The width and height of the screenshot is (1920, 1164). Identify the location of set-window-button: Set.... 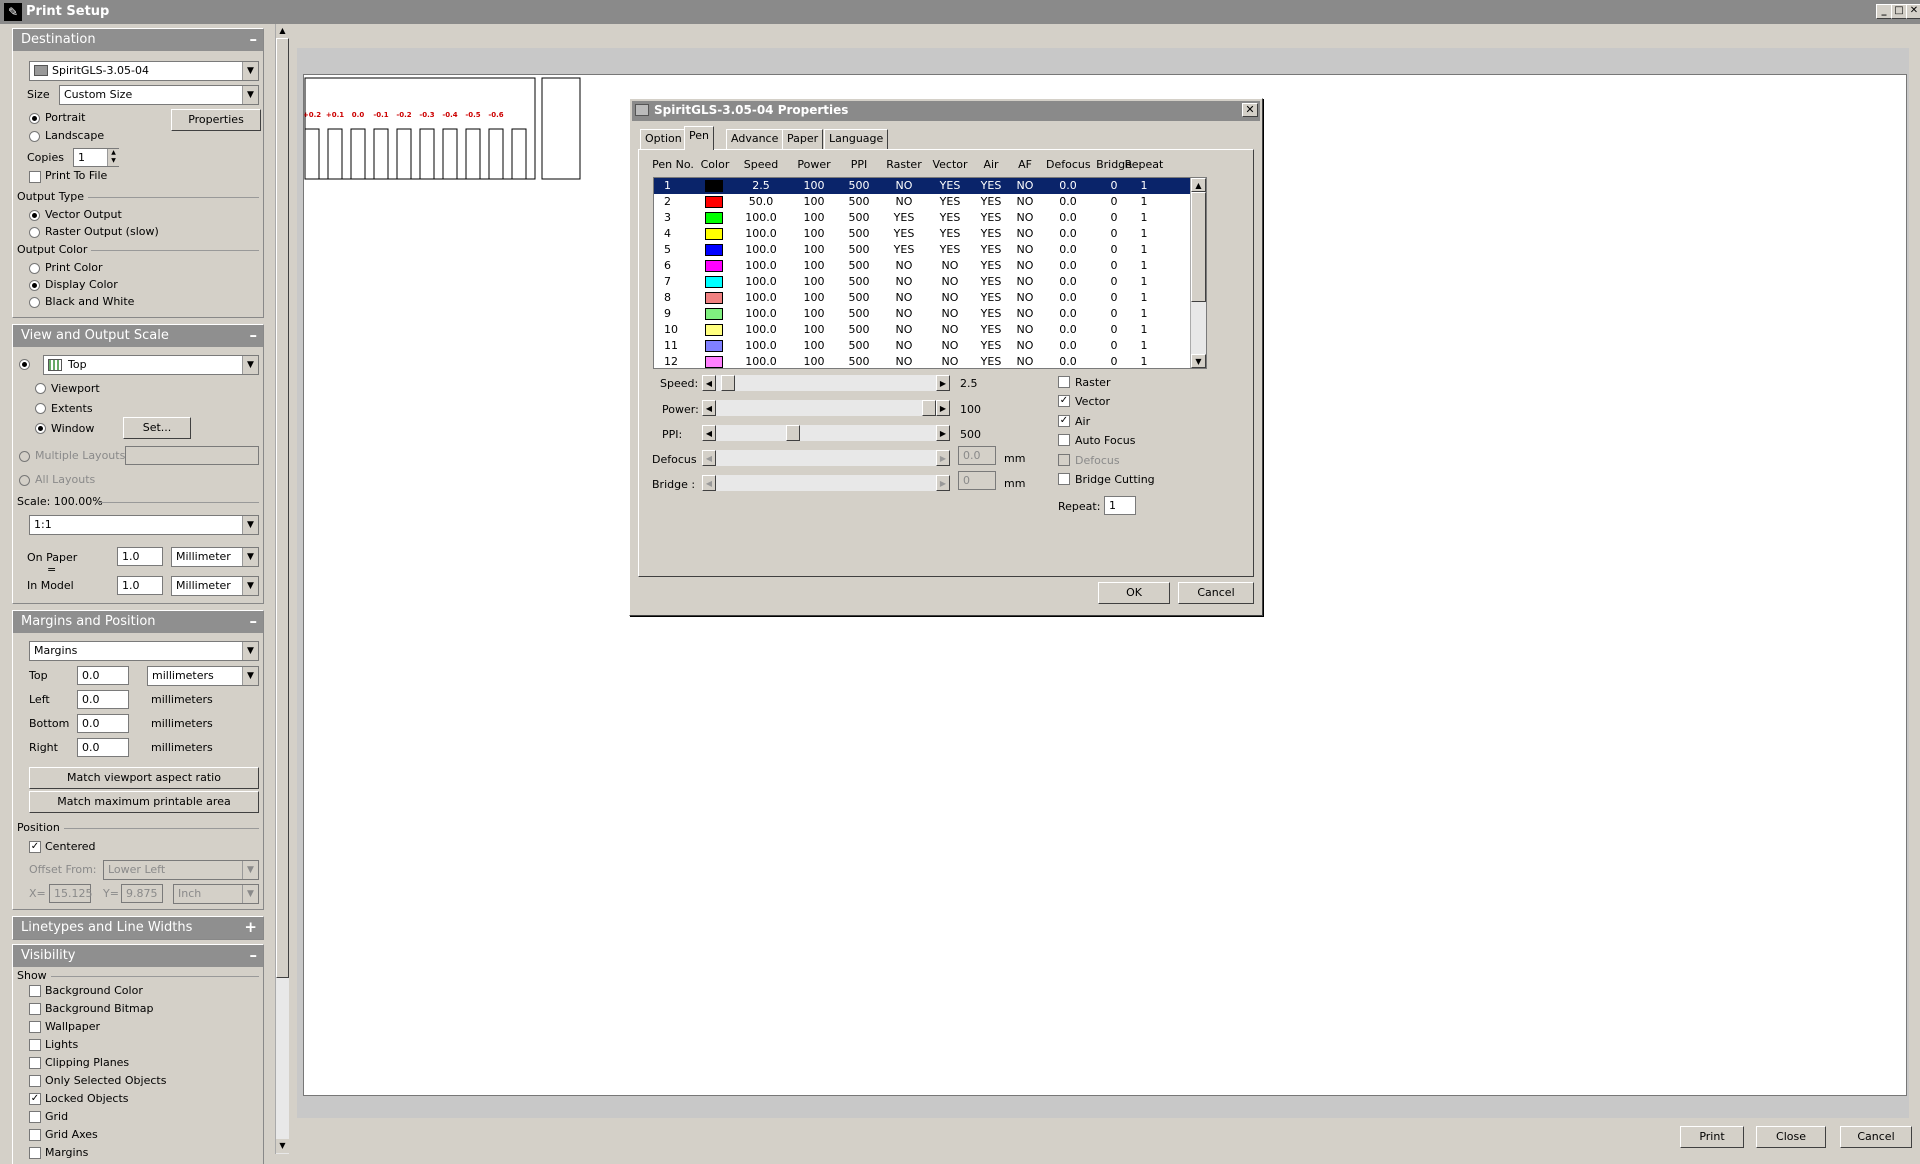
(157, 428).